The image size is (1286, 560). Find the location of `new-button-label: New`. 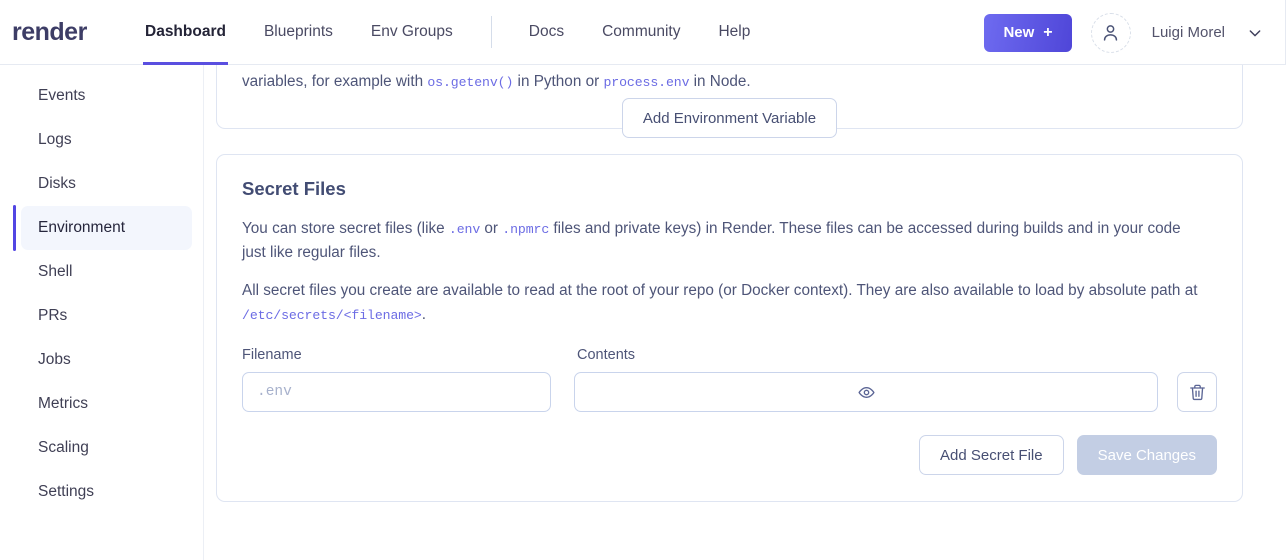

new-button-label: New is located at coordinates (1019, 32).